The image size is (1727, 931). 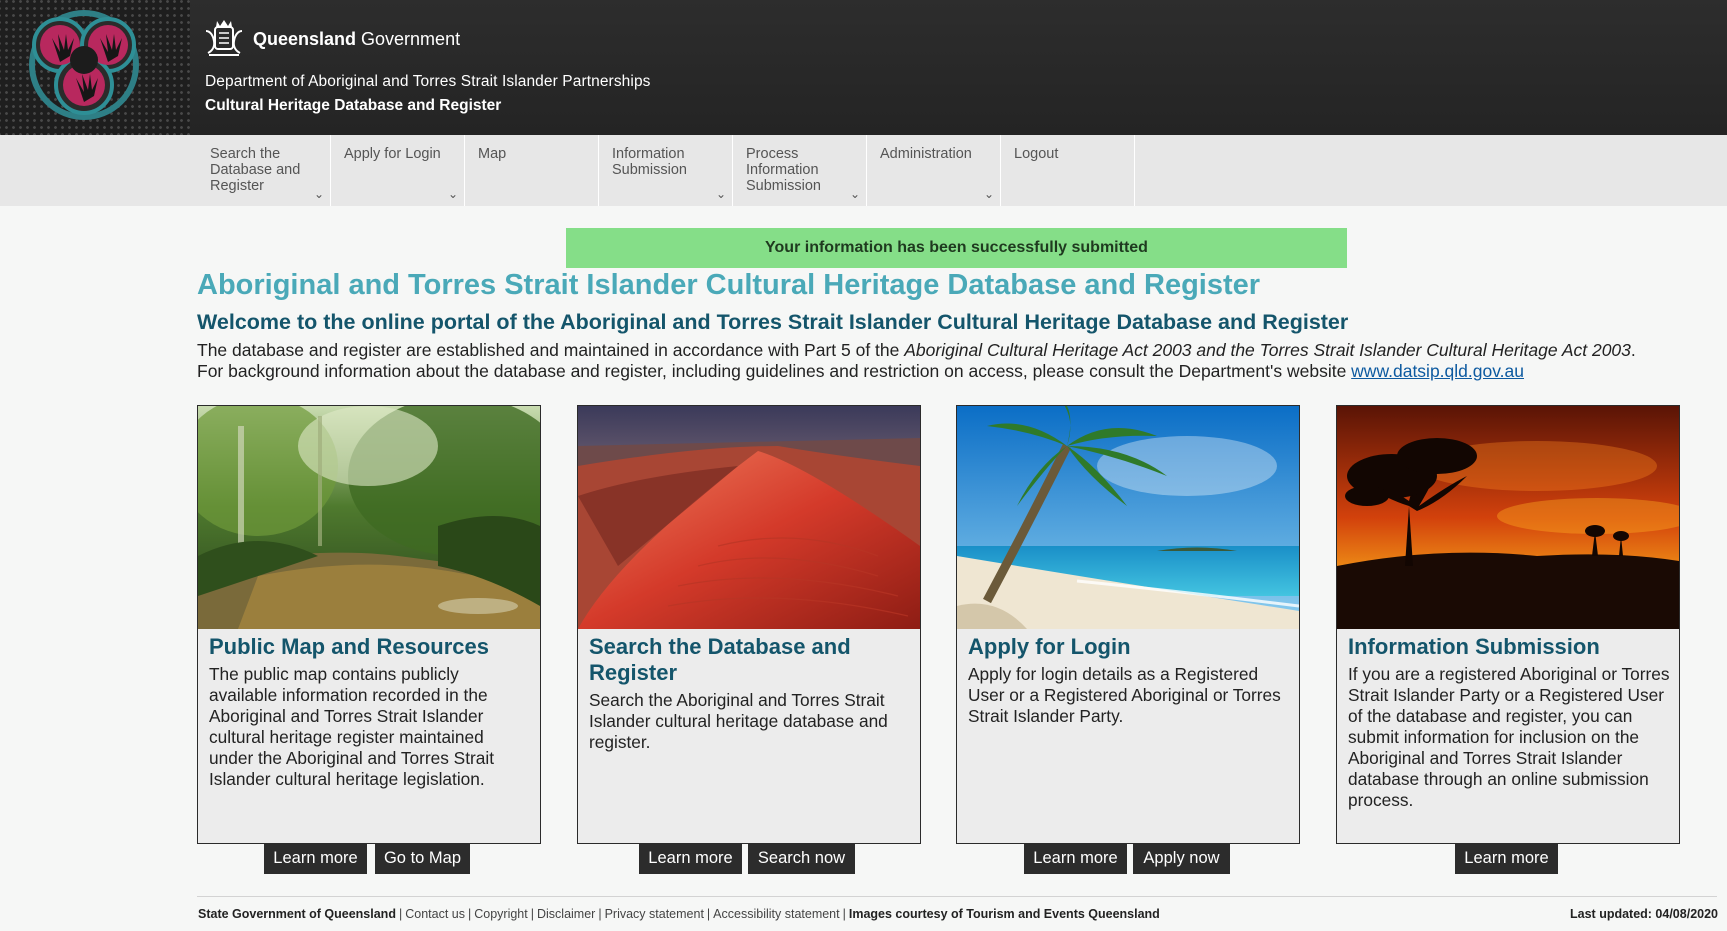 What do you see at coordinates (1437, 371) in the screenshot?
I see `department-website-link: www.datsip.qld.gov.au` at bounding box center [1437, 371].